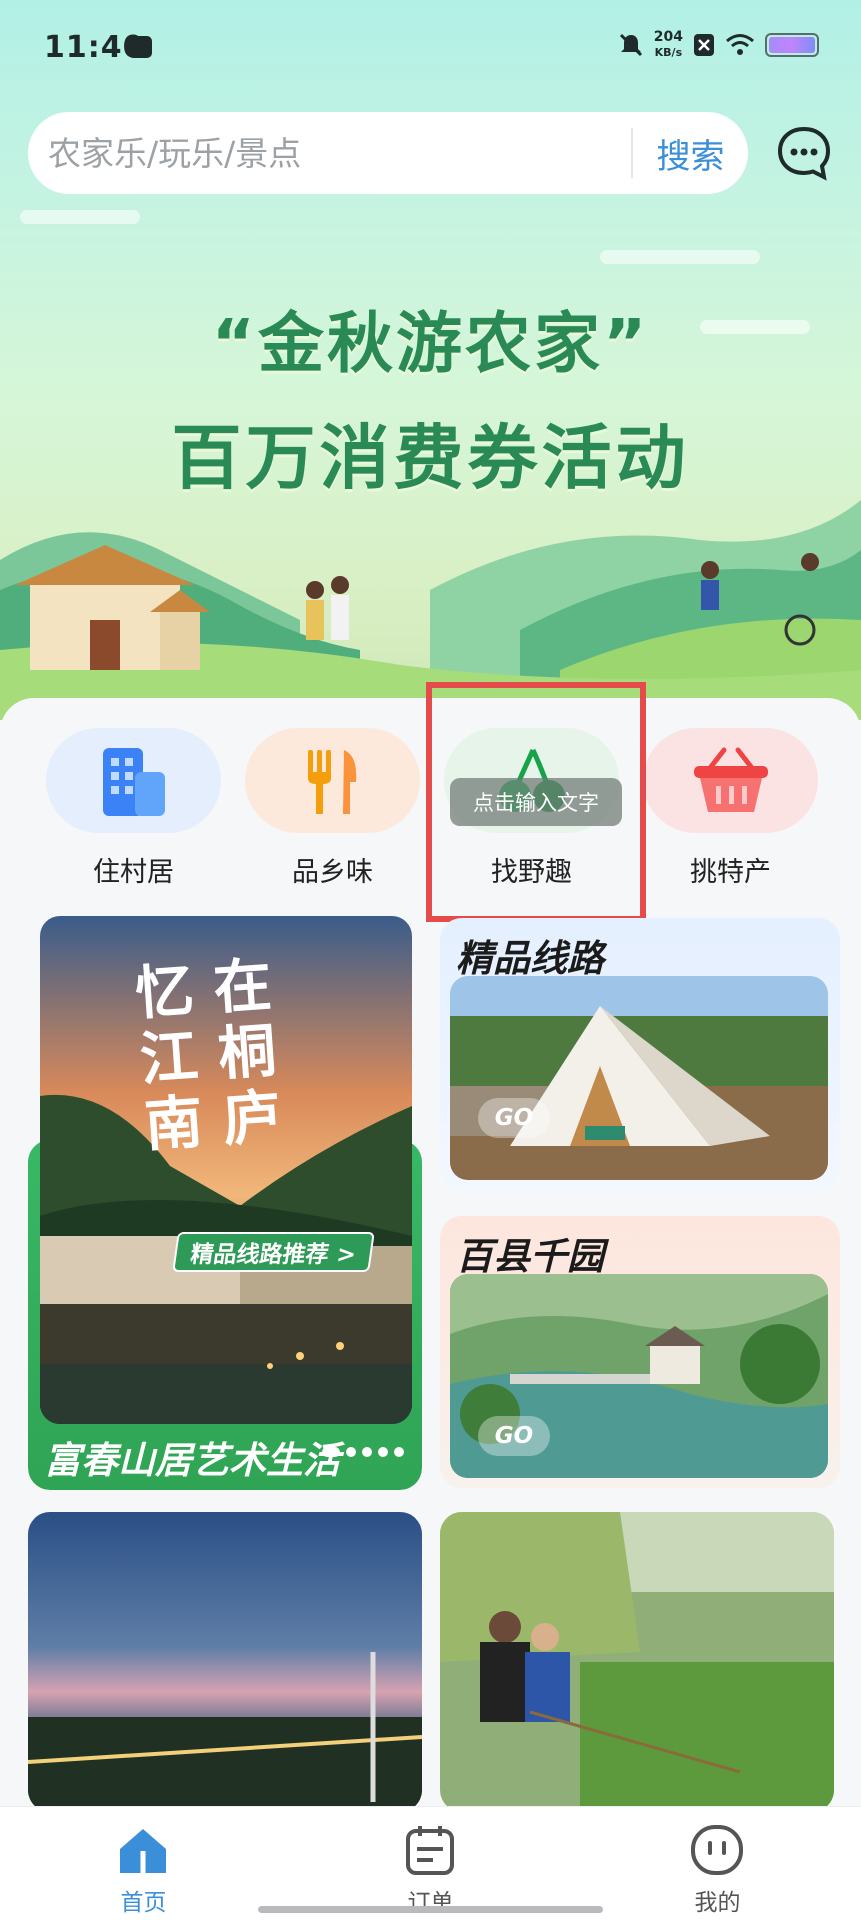 This screenshot has height=1920, width=861. I want to click on featured-photo: 忆 在 江 桐 南 庐, so click(226, 1170).